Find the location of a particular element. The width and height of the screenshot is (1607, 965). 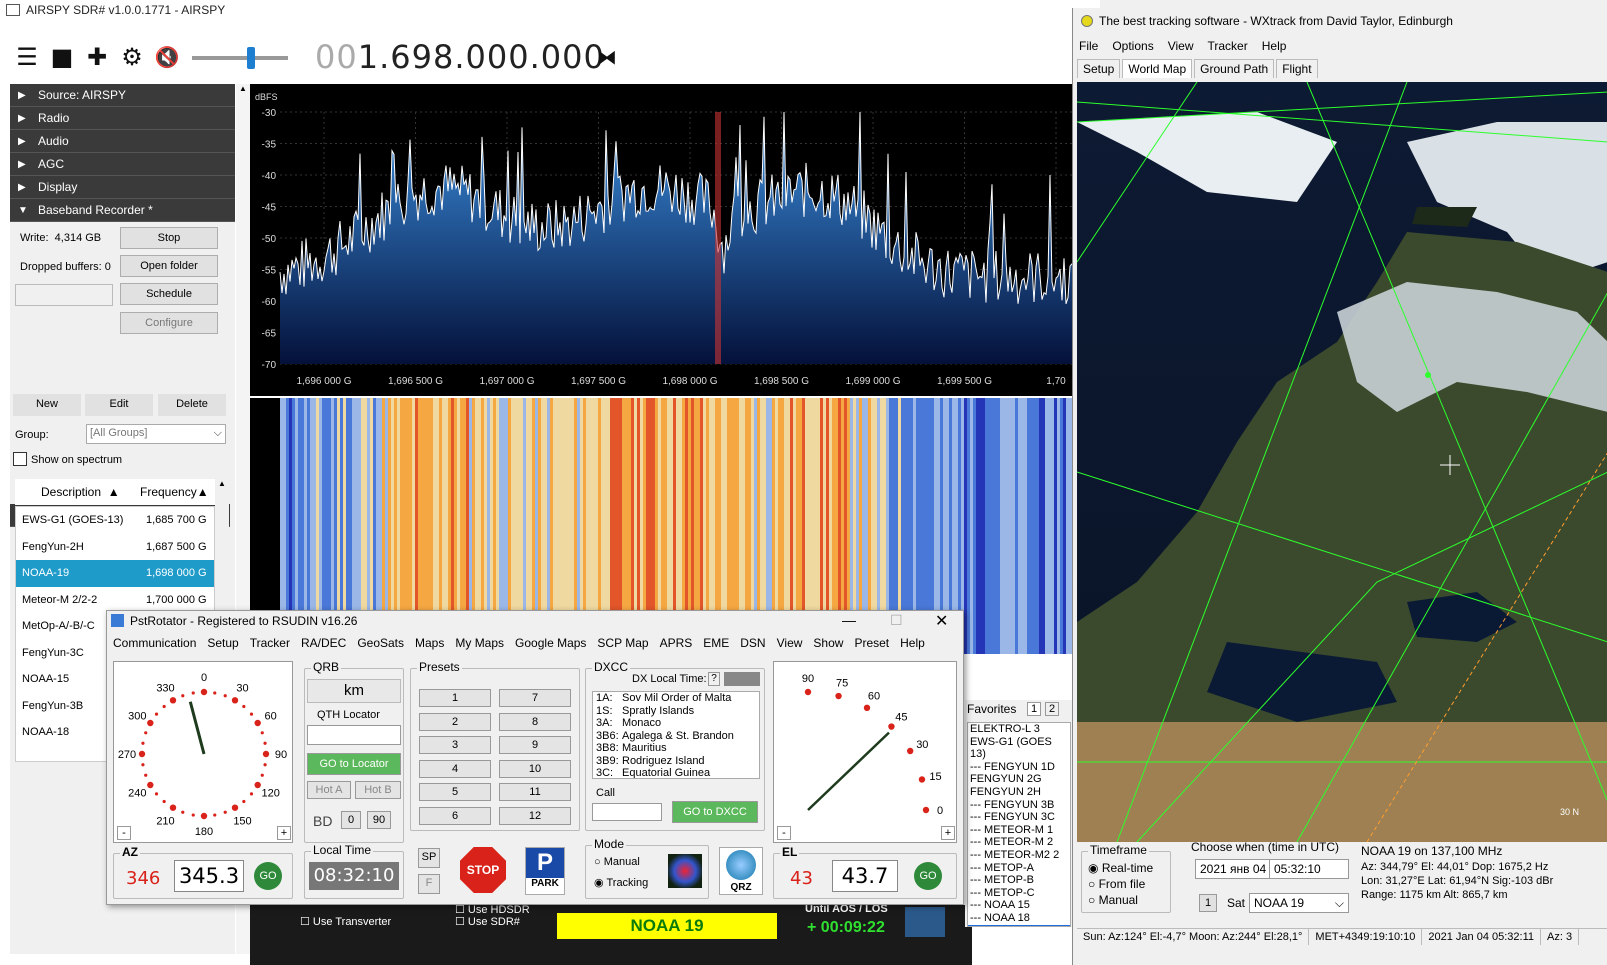

stop-button: Stop is located at coordinates (169, 238).